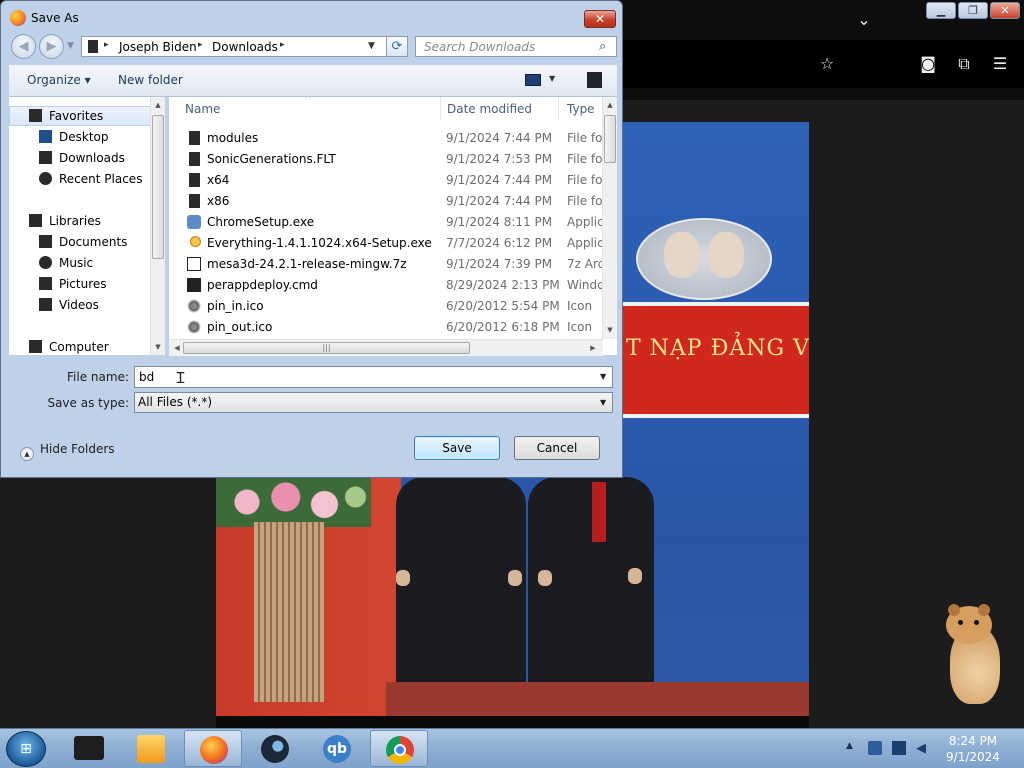 The width and height of the screenshot is (1024, 768). I want to click on nav-scrollbar: ▲ ▼, so click(157, 226).